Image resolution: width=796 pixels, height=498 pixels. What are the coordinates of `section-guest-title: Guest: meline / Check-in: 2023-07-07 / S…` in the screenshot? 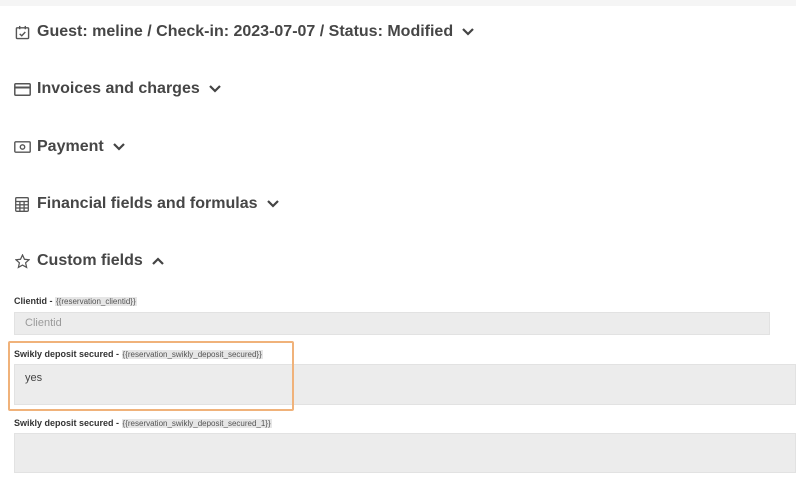 It's located at (245, 31).